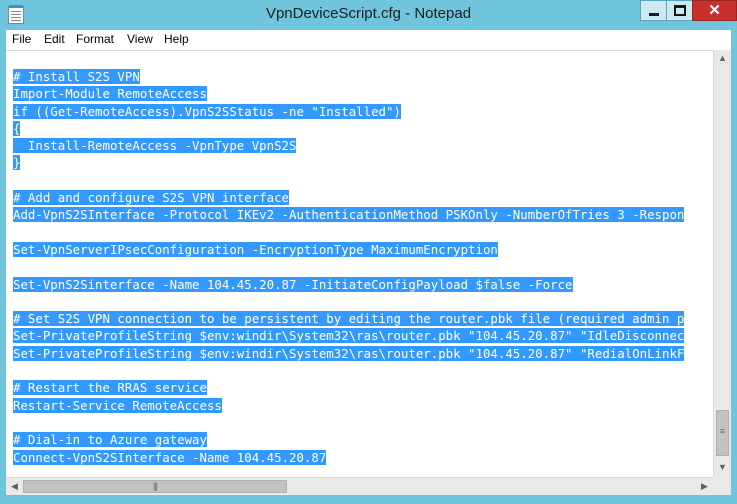 This screenshot has height=504, width=737. I want to click on scroll-right-icon: ▶, so click(704, 486).